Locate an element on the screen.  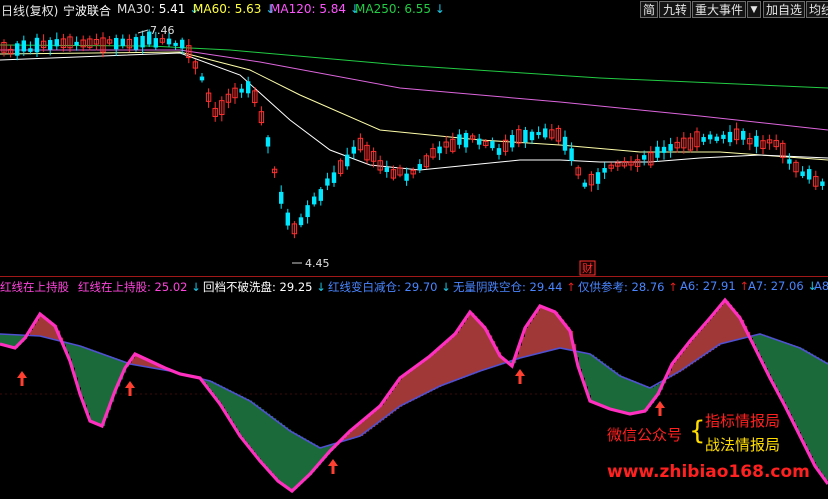
ma30-value: 5.41 is located at coordinates (172, 9).